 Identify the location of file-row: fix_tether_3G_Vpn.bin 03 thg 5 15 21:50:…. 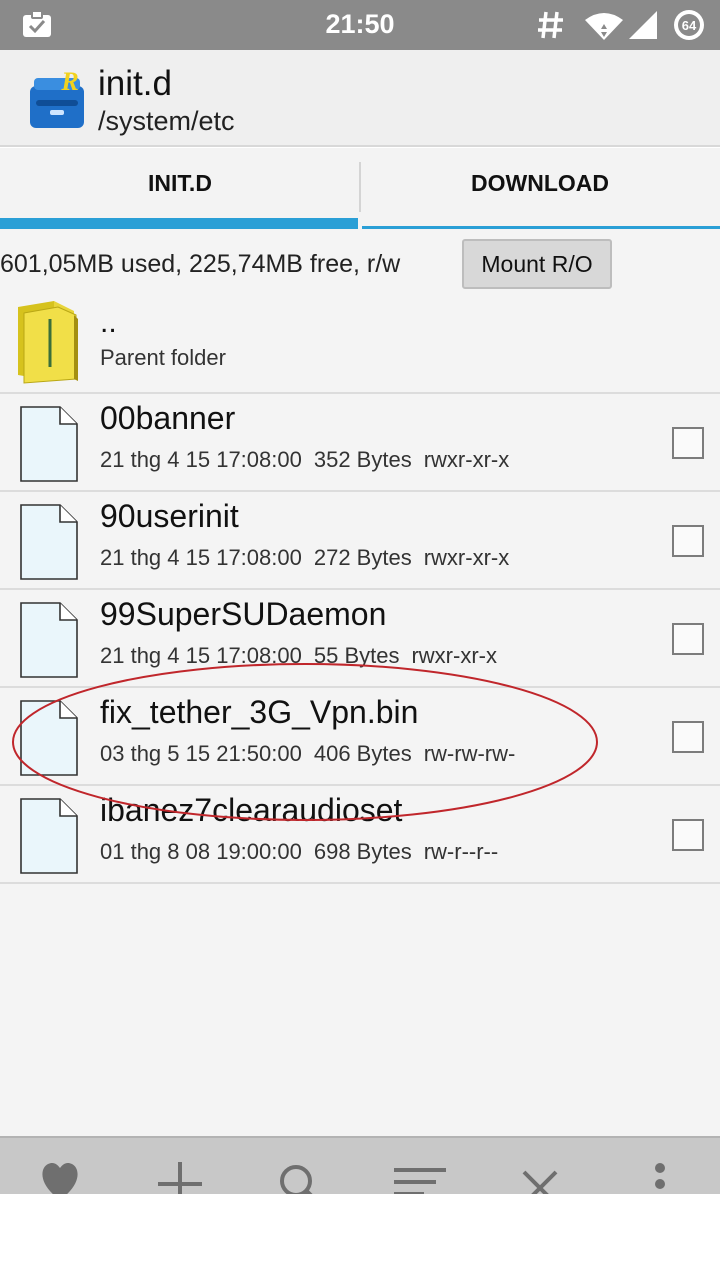
(360, 737).